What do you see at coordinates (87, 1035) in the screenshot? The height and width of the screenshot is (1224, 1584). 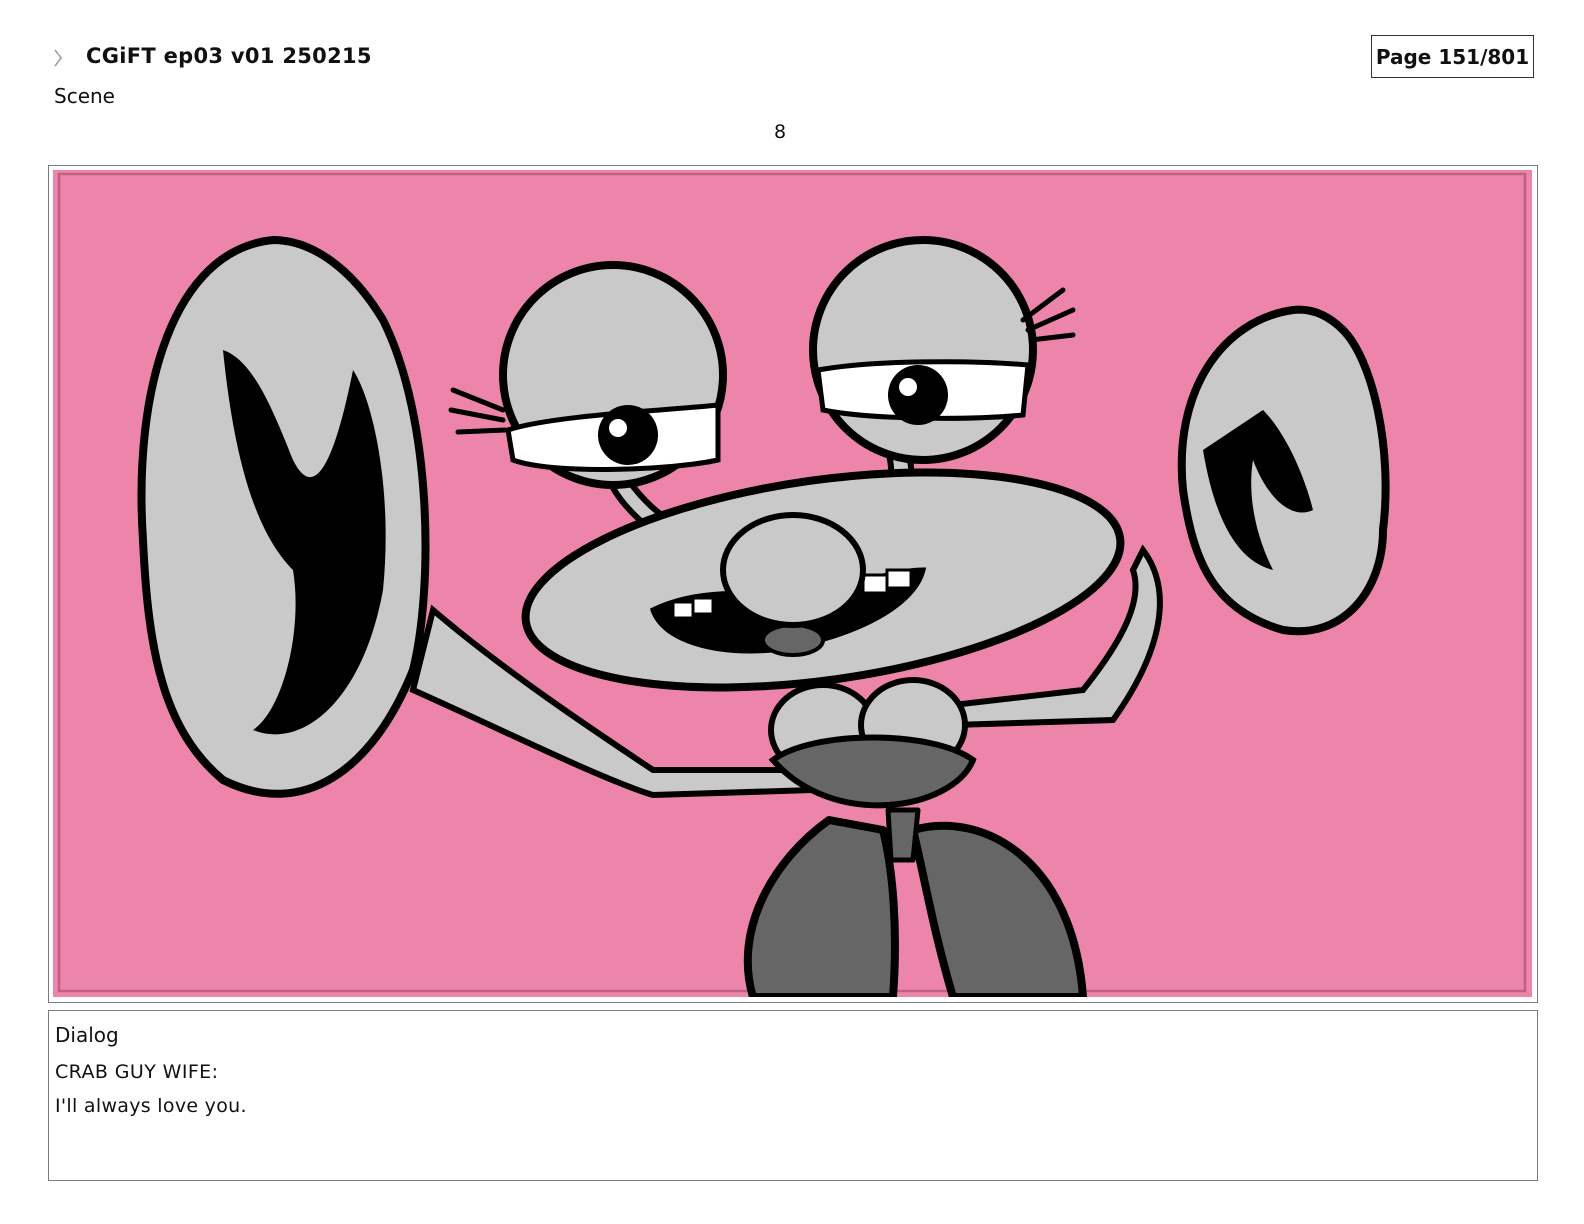 I see `dialog-heading: Dialog` at bounding box center [87, 1035].